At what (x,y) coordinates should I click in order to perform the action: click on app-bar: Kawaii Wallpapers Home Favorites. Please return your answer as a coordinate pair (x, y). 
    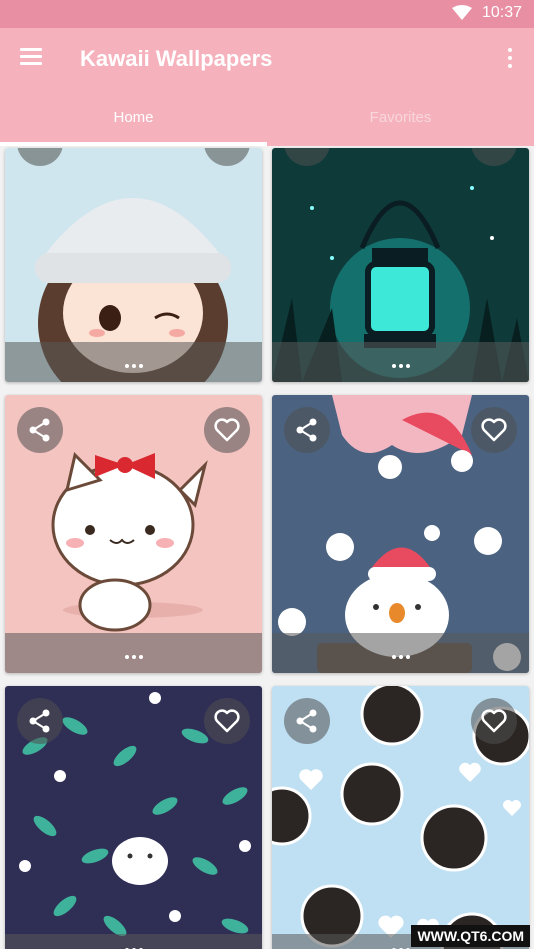
    Looking at the image, I should click on (267, 87).